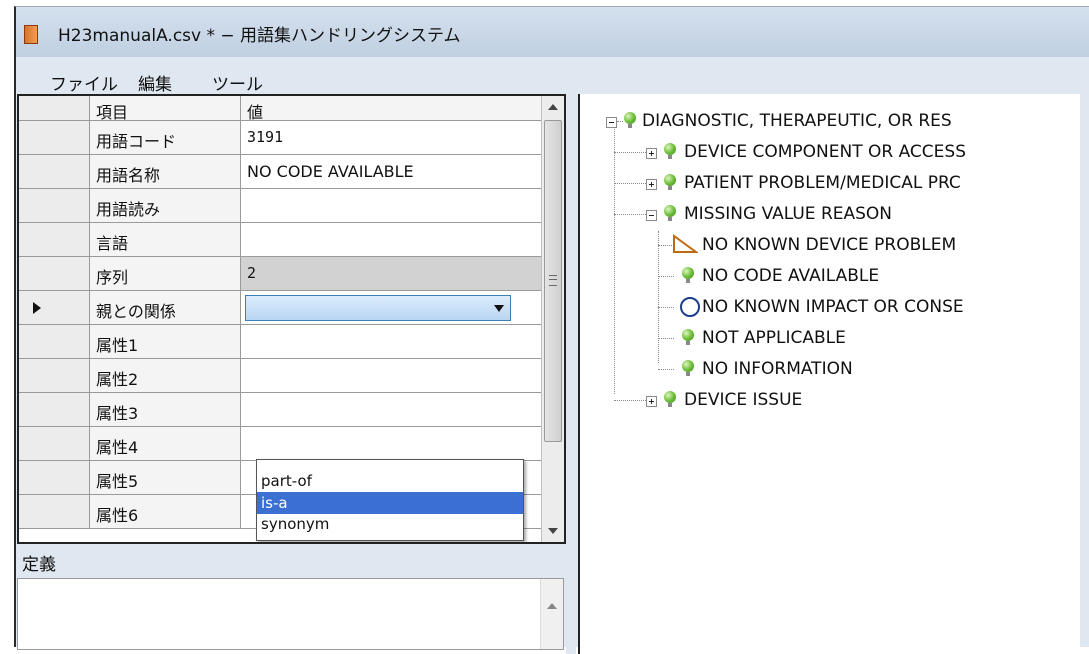 This screenshot has width=1089, height=654. What do you see at coordinates (290, 614) in the screenshot?
I see `definition-textarea` at bounding box center [290, 614].